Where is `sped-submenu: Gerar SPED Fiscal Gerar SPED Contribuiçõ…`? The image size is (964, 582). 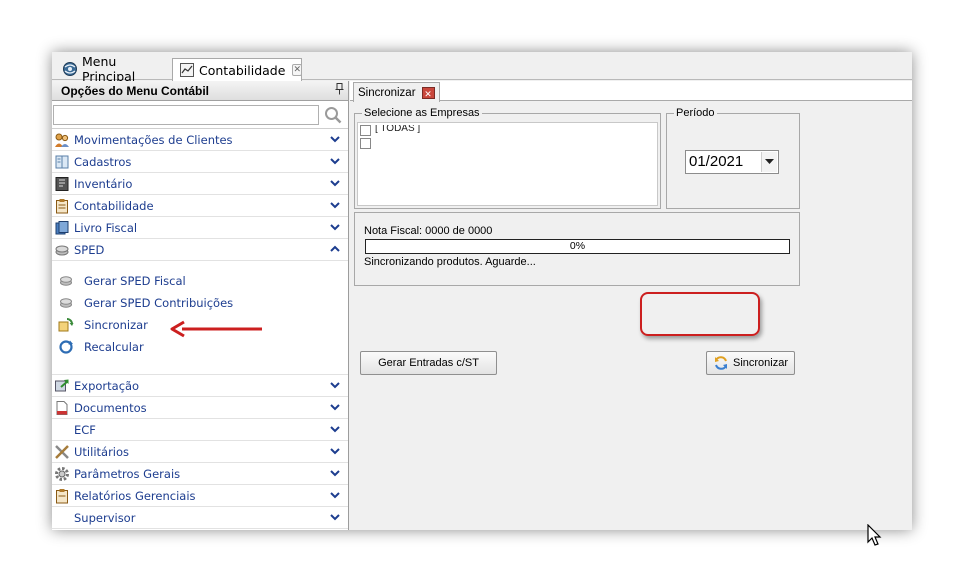 sped-submenu: Gerar SPED Fiscal Gerar SPED Contribuiçõ… is located at coordinates (200, 318).